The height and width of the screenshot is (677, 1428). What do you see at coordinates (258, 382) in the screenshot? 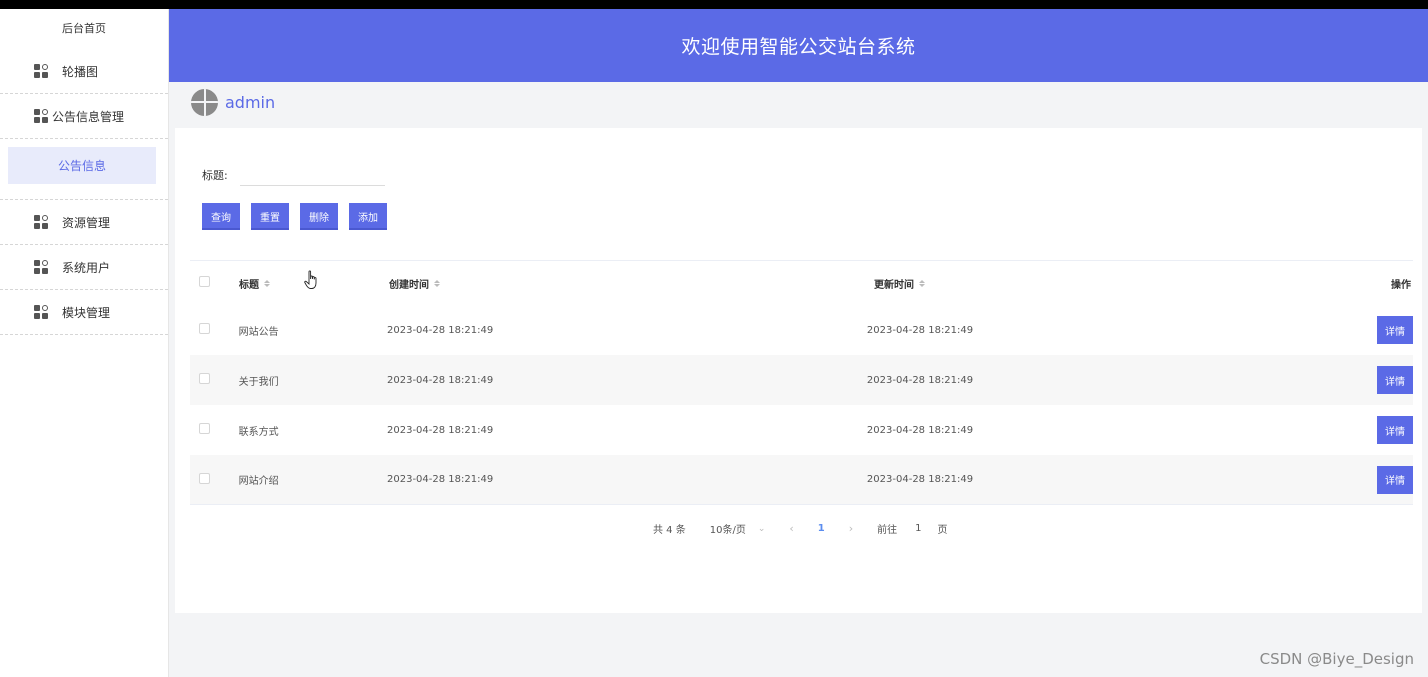
I see `cell-title: 关于我们` at bounding box center [258, 382].